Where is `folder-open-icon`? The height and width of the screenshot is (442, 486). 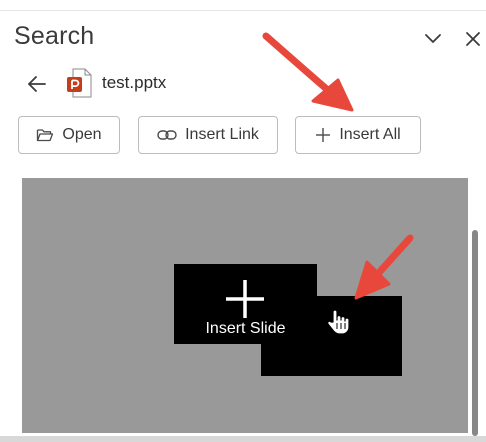
folder-open-icon is located at coordinates (45, 135).